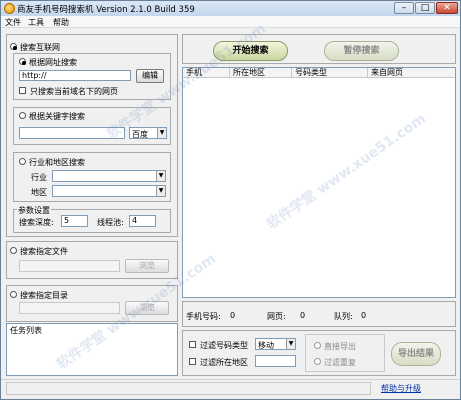  What do you see at coordinates (22, 115) in the screenshot?
I see `keyword-search-radio` at bounding box center [22, 115].